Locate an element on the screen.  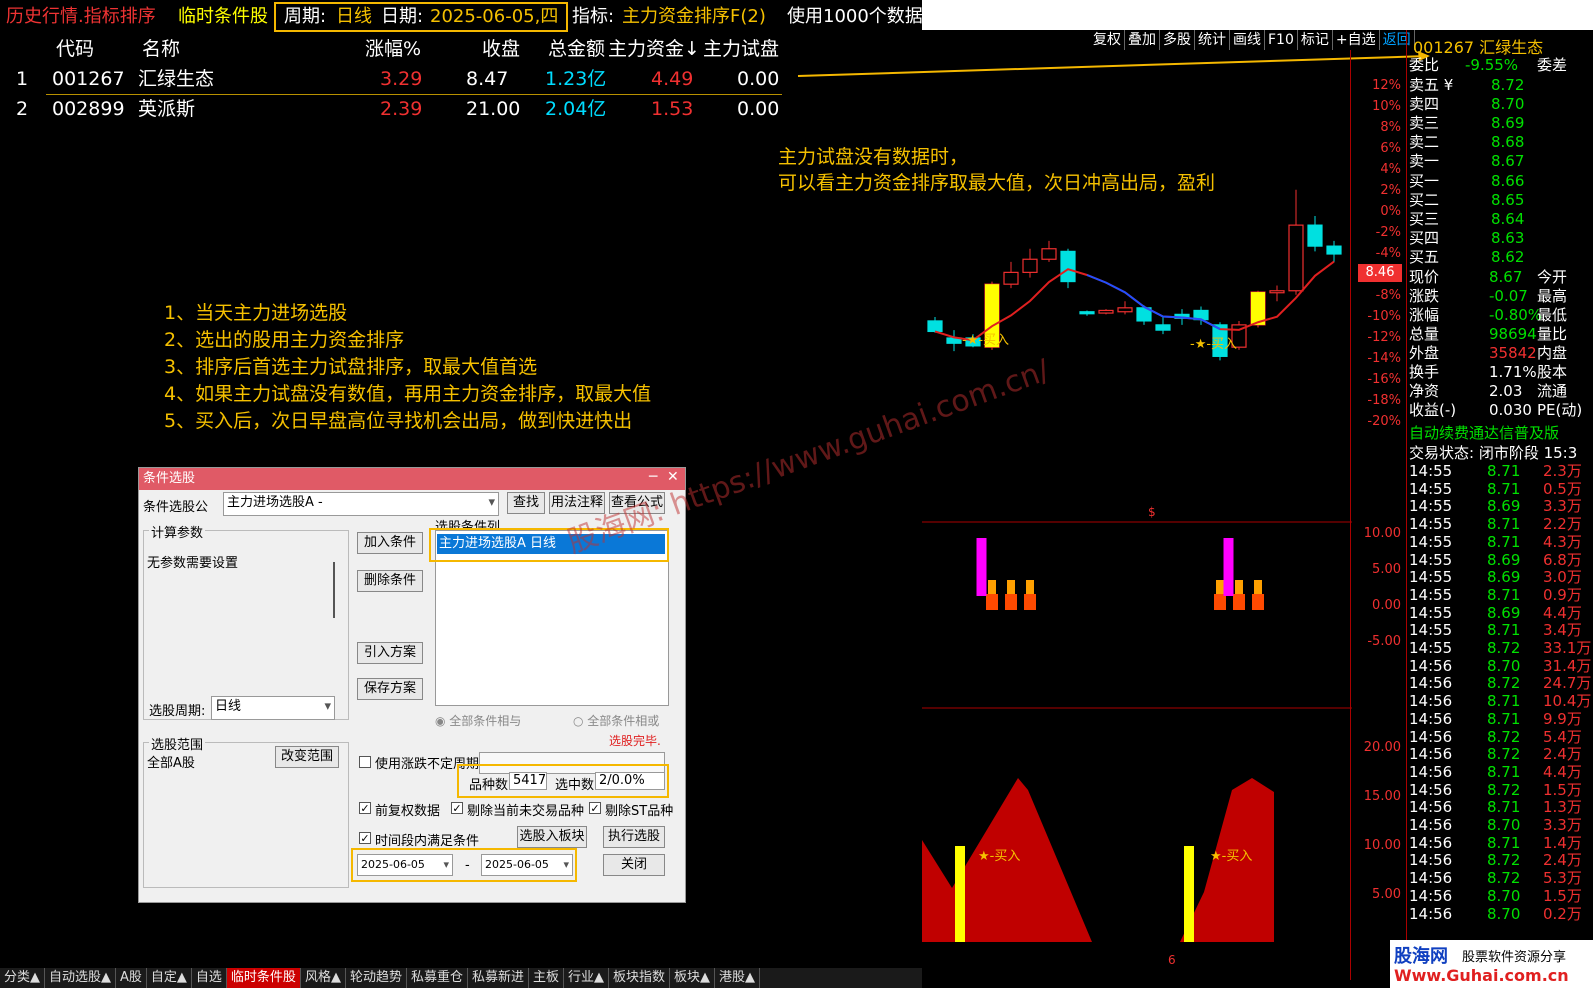
buy-level-price: 8.66 is located at coordinates (1508, 181).